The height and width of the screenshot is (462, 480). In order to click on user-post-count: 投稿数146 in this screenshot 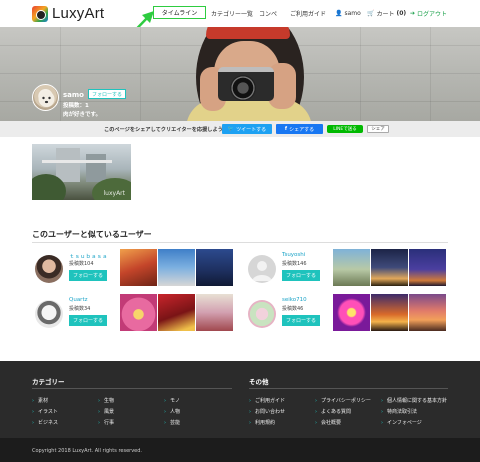, I will do `click(294, 264)`.